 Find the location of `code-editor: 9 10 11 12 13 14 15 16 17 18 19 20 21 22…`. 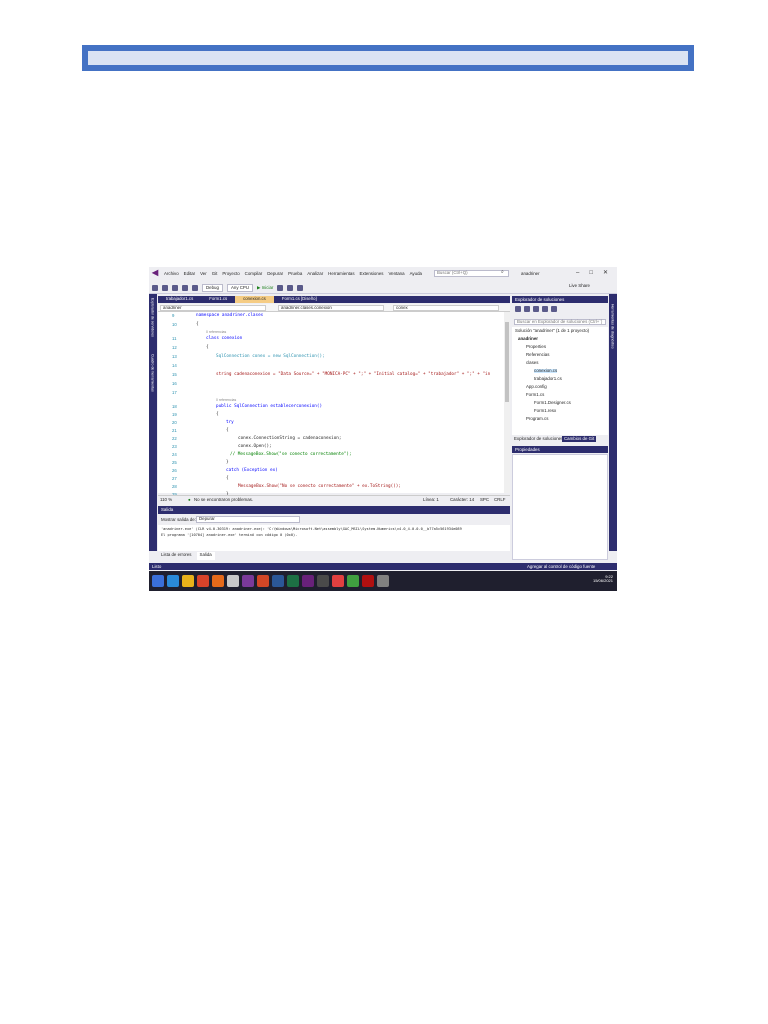

code-editor: 9 10 11 12 13 14 15 16 17 18 19 20 21 22… is located at coordinates (334, 404).